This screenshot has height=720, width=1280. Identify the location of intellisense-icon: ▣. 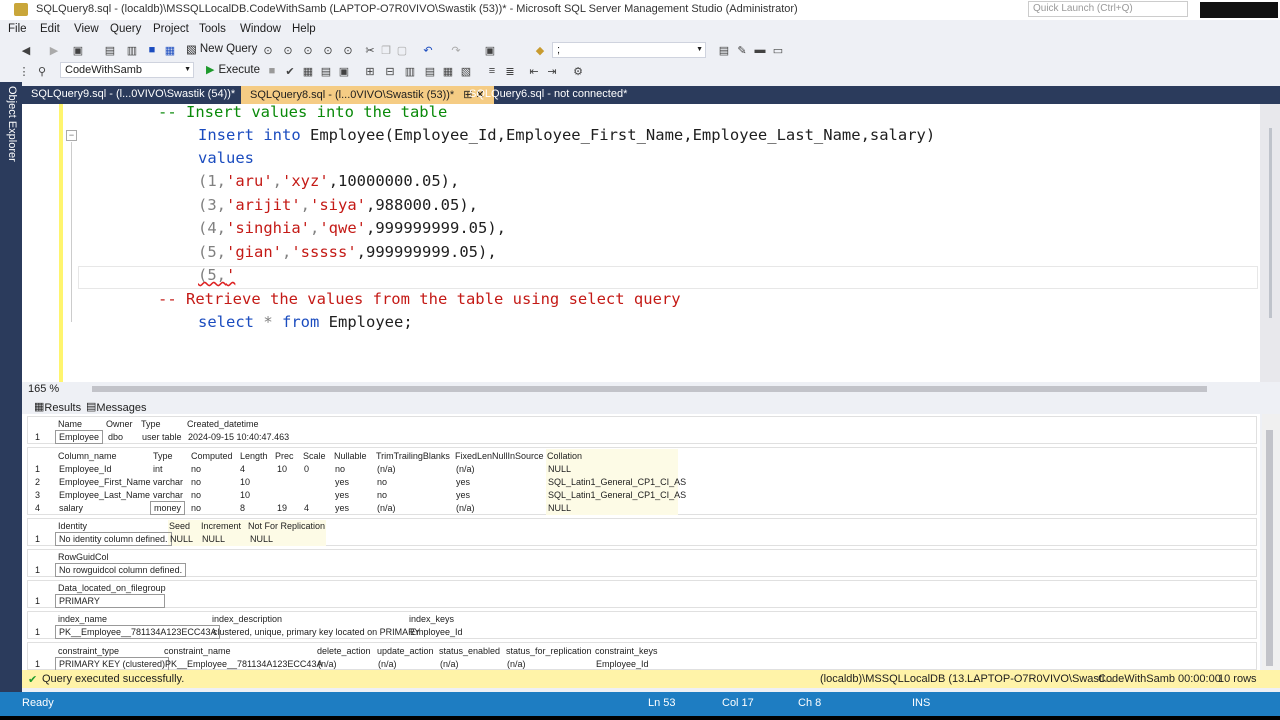
(344, 71).